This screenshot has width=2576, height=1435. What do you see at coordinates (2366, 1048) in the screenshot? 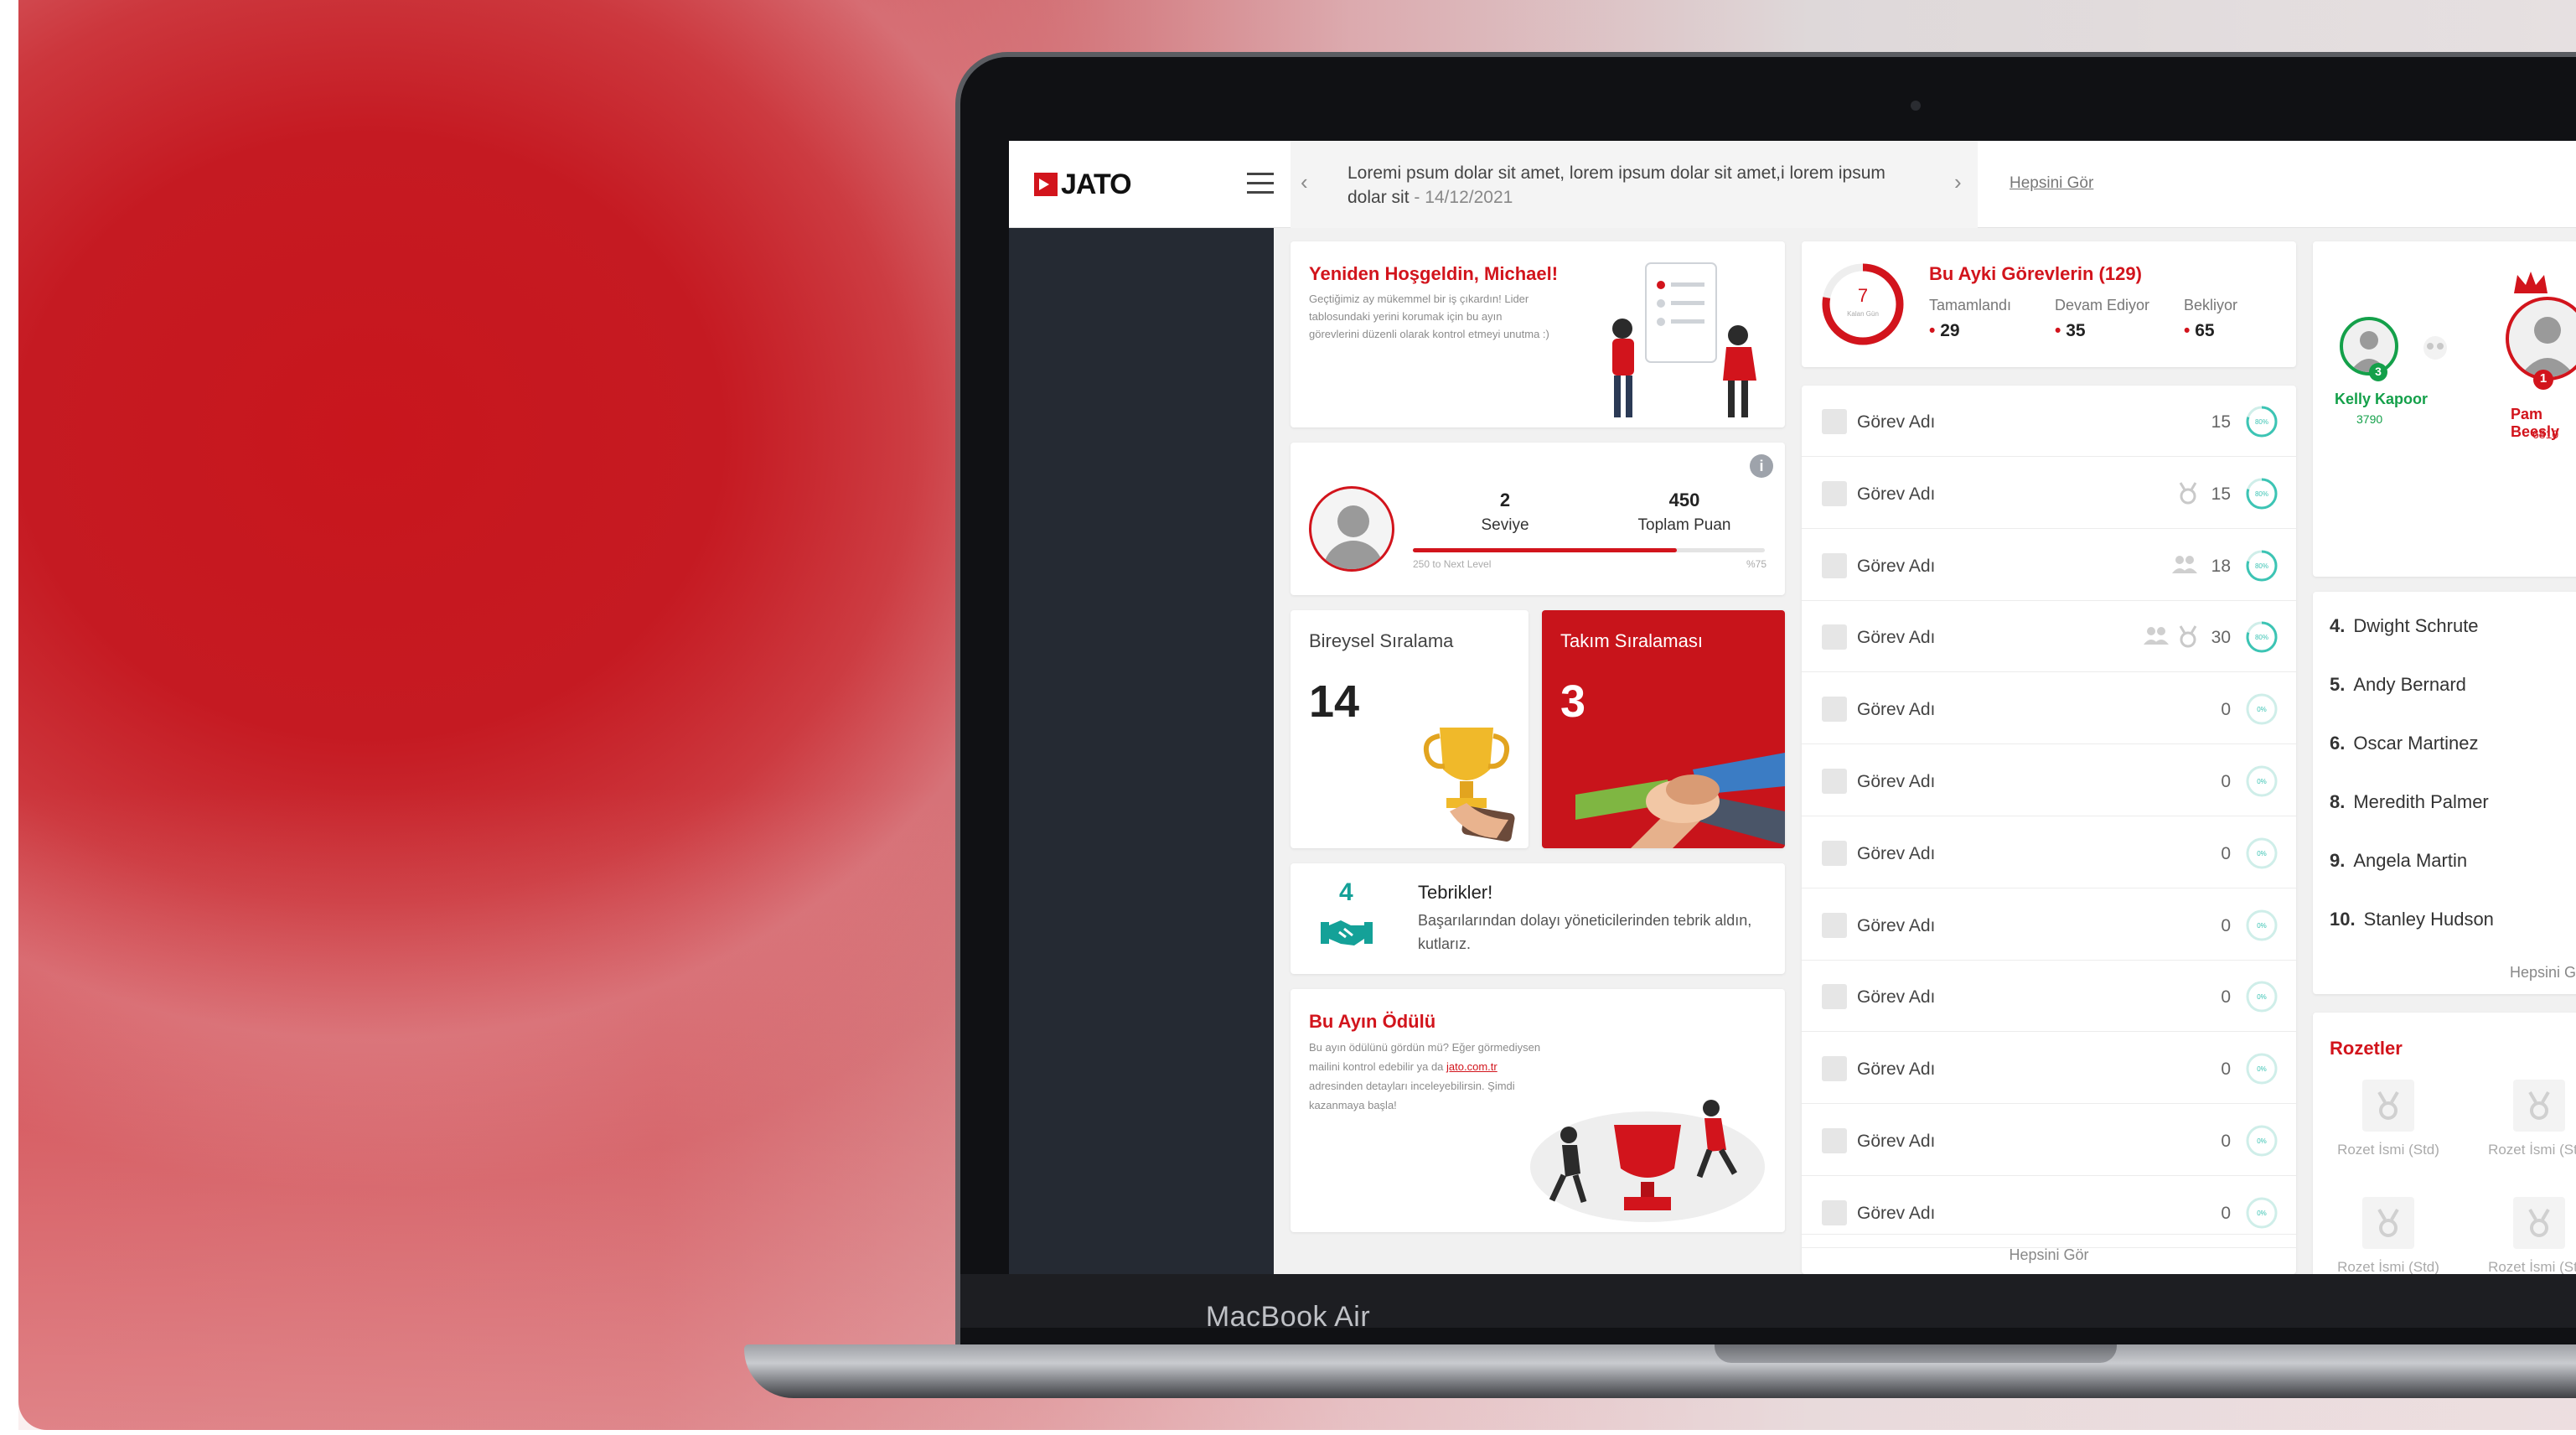
I see `badges-title: Rozetler` at bounding box center [2366, 1048].